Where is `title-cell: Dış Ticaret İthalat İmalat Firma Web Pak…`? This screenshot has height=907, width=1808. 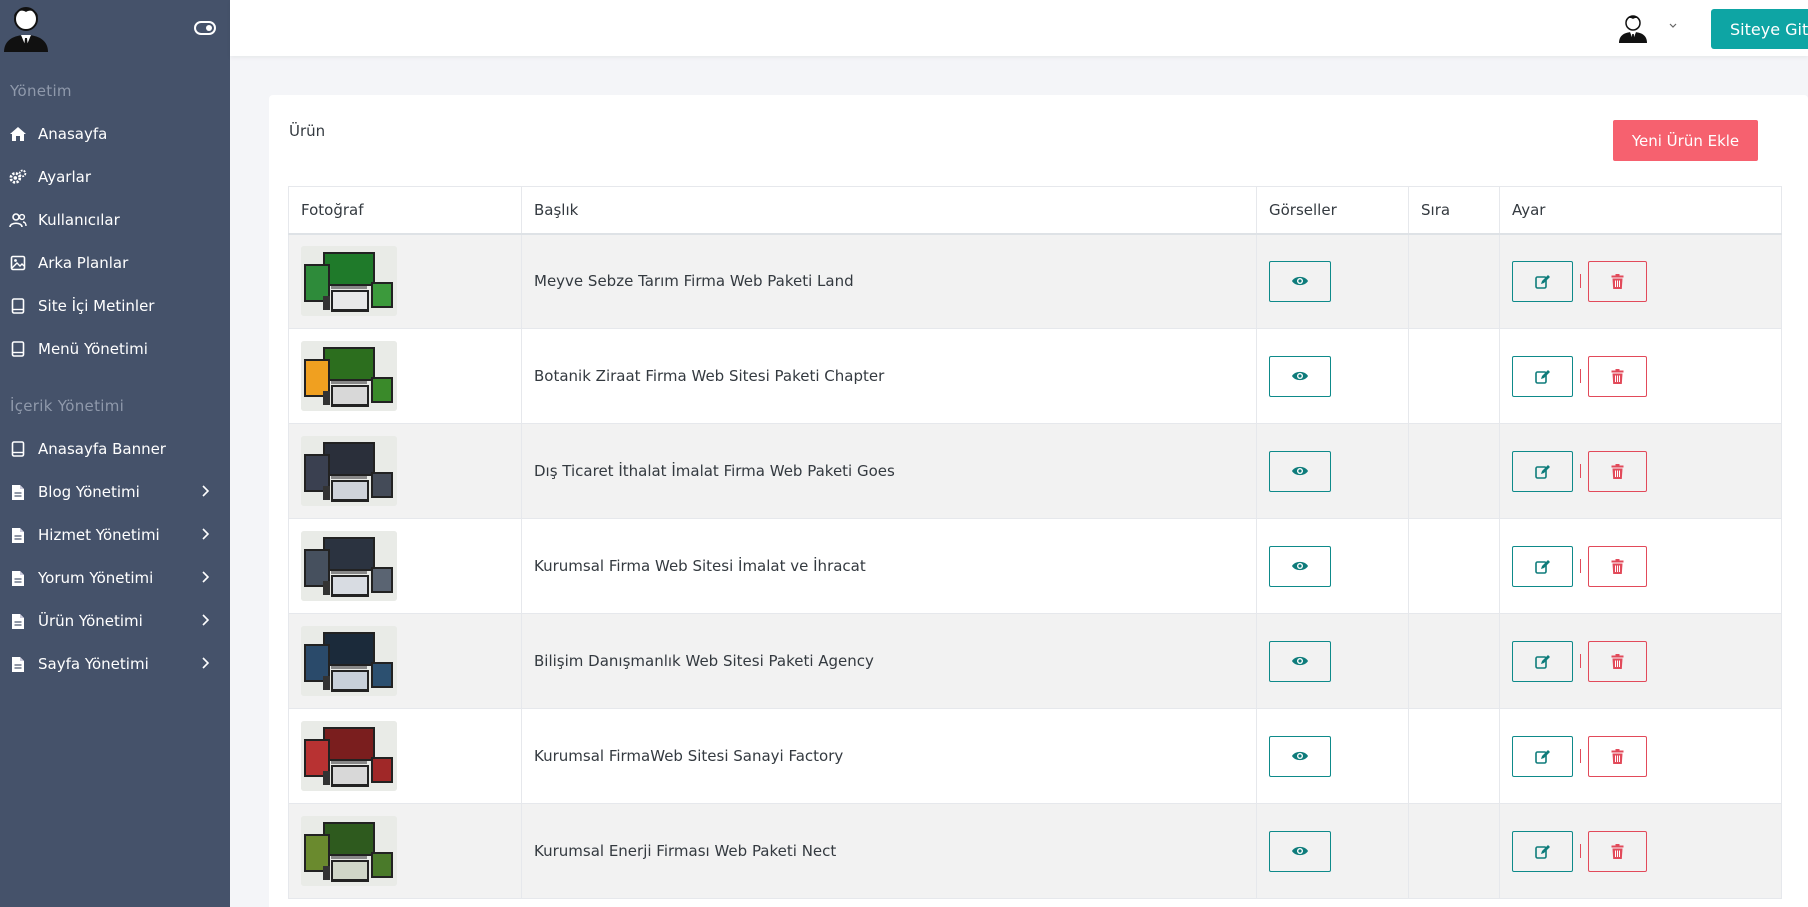
title-cell: Dış Ticaret İthalat İmalat Firma Web Pak… is located at coordinates (889, 471).